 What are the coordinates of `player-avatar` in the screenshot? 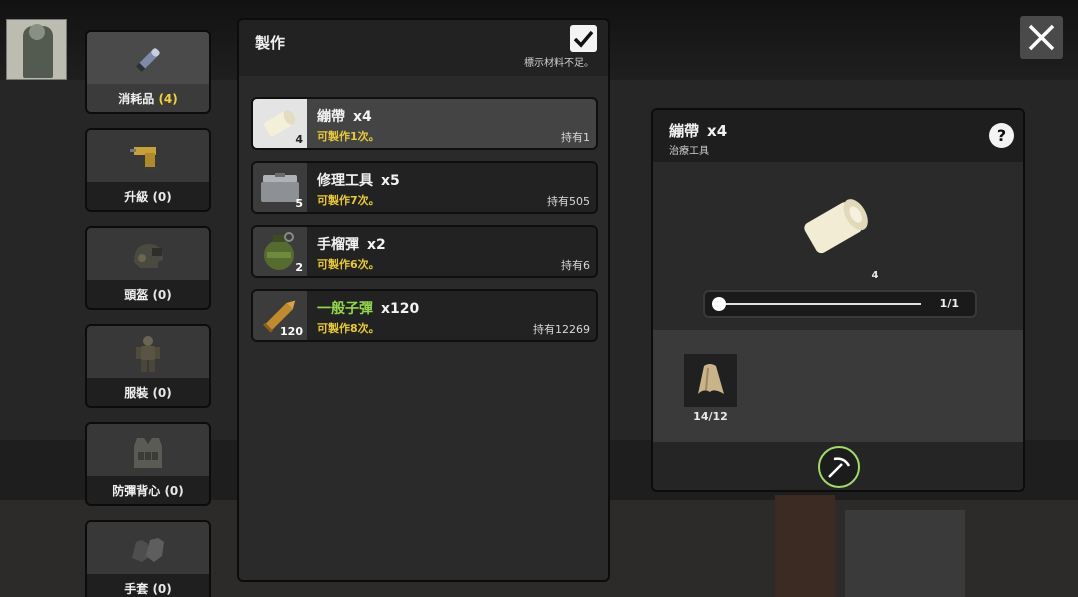 It's located at (36, 49).